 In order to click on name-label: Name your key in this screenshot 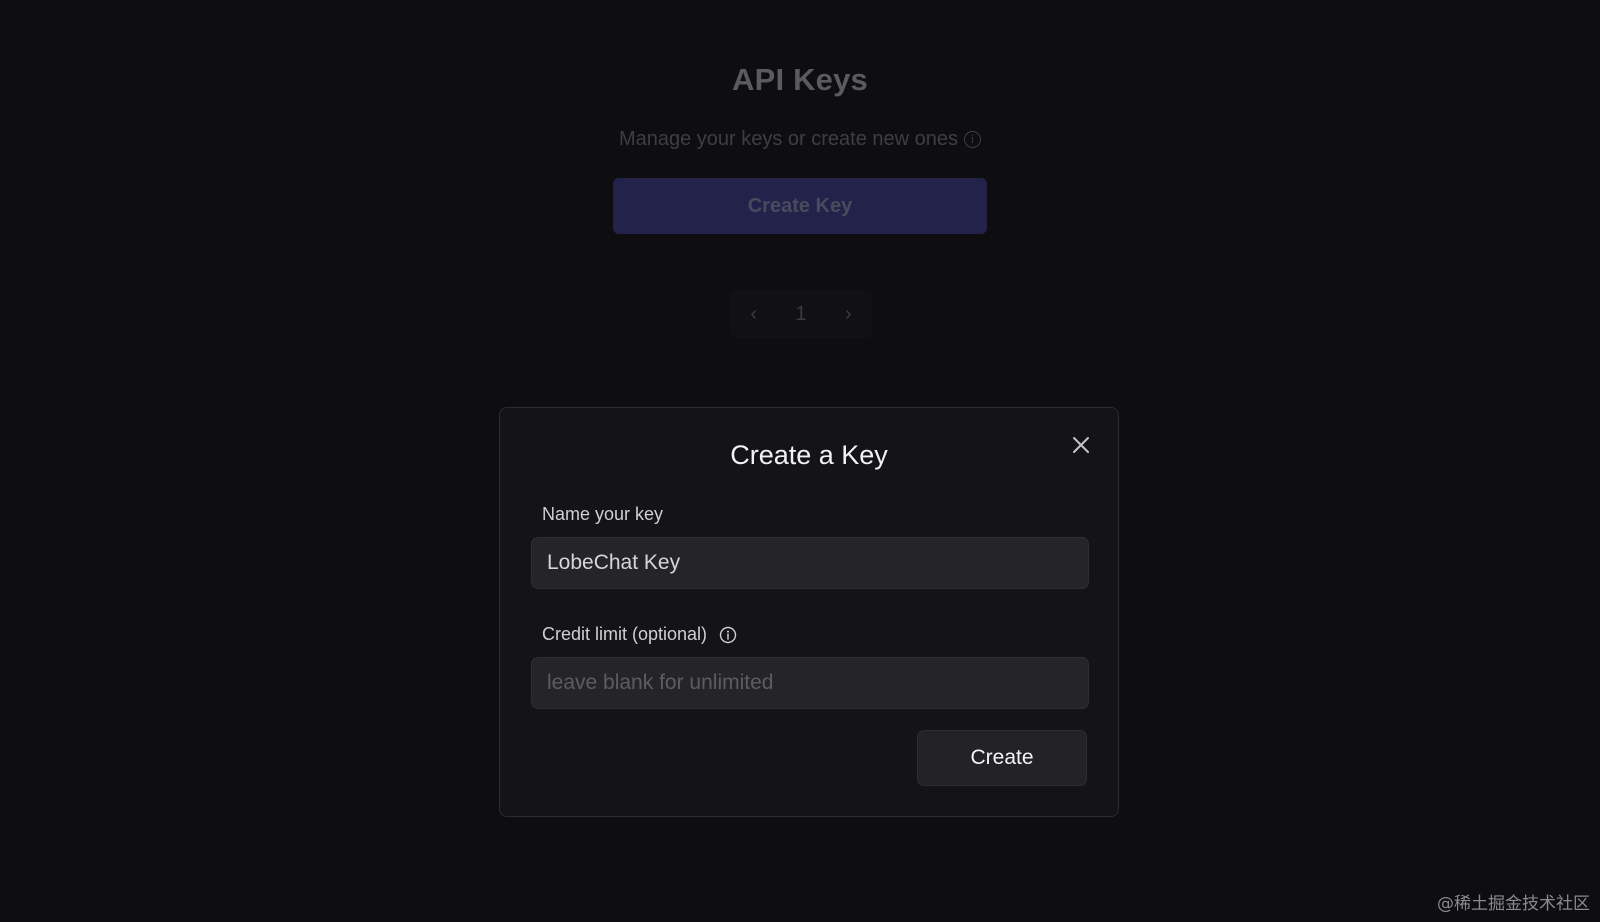, I will do `click(603, 514)`.